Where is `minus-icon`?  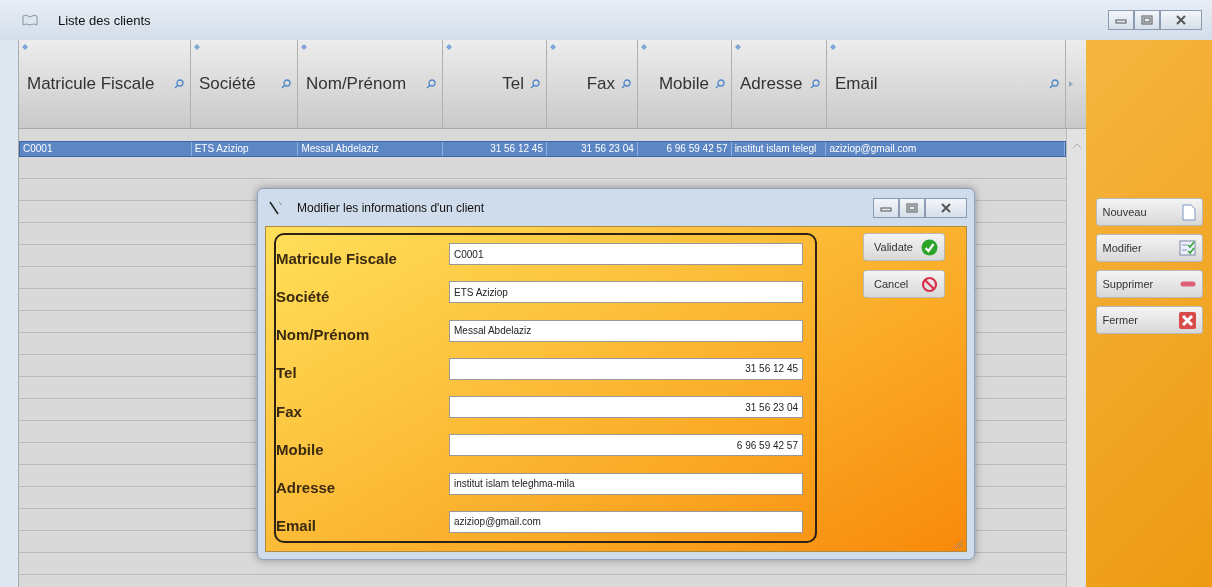
minus-icon is located at coordinates (1187, 284).